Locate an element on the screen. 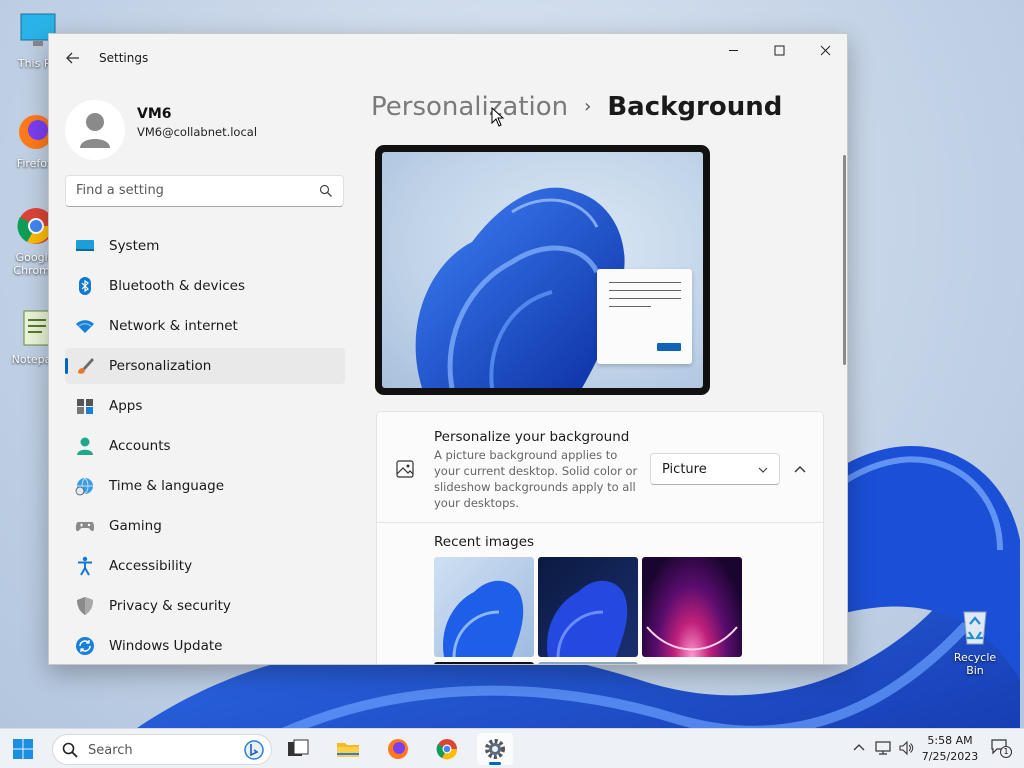 The width and height of the screenshot is (1024, 768). sidebar-item-network: Network & internet is located at coordinates (205, 326).